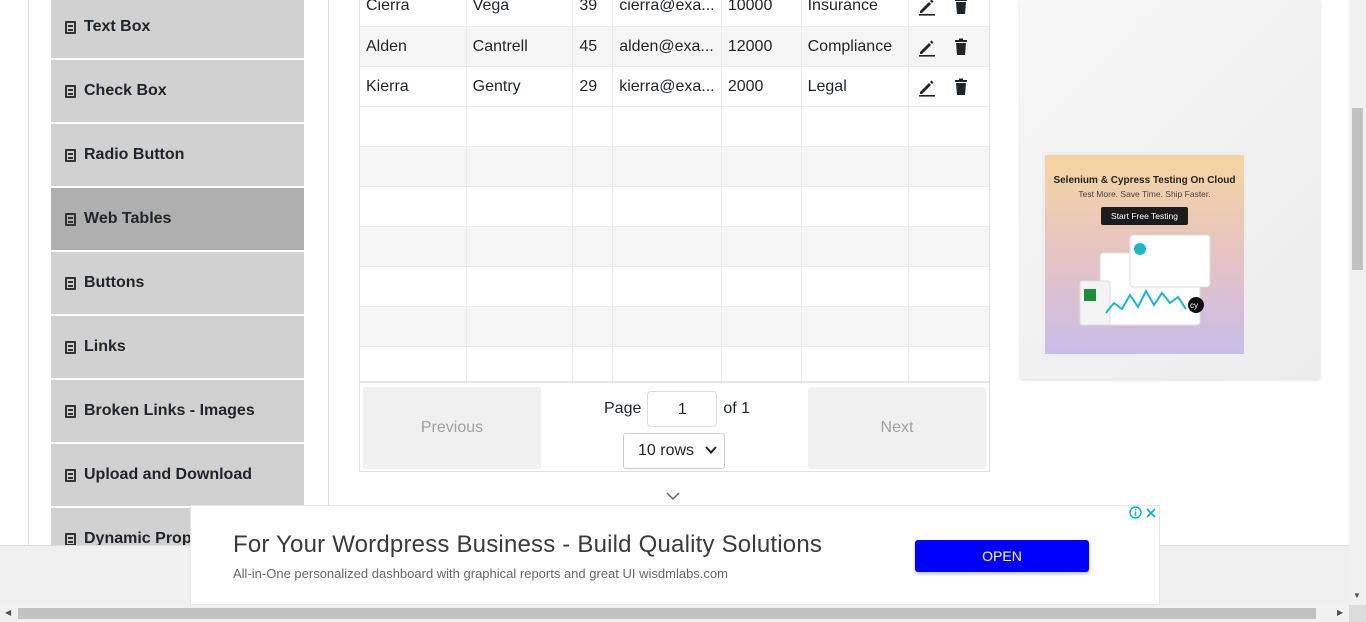  What do you see at coordinates (413, 13) in the screenshot?
I see `cell-first-name: Cierra` at bounding box center [413, 13].